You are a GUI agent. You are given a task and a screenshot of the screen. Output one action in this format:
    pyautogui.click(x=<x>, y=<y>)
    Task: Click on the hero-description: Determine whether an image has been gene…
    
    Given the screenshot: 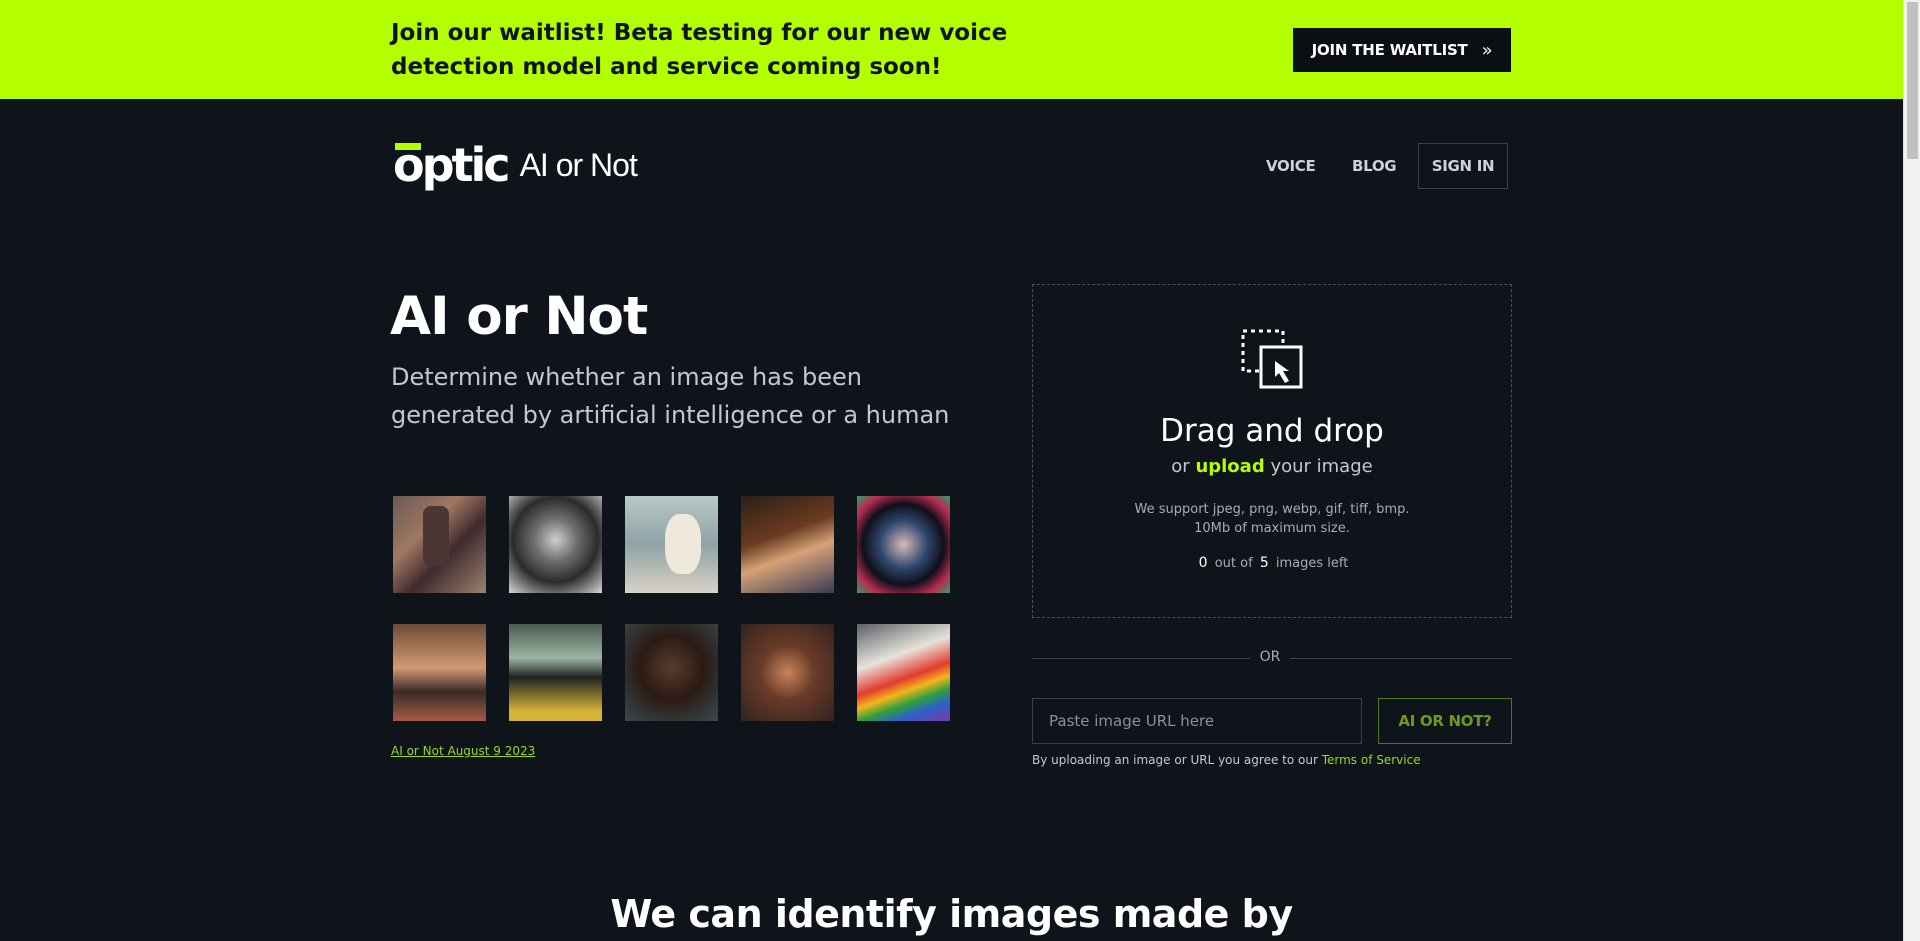 What is the action you would take?
    pyautogui.click(x=670, y=396)
    